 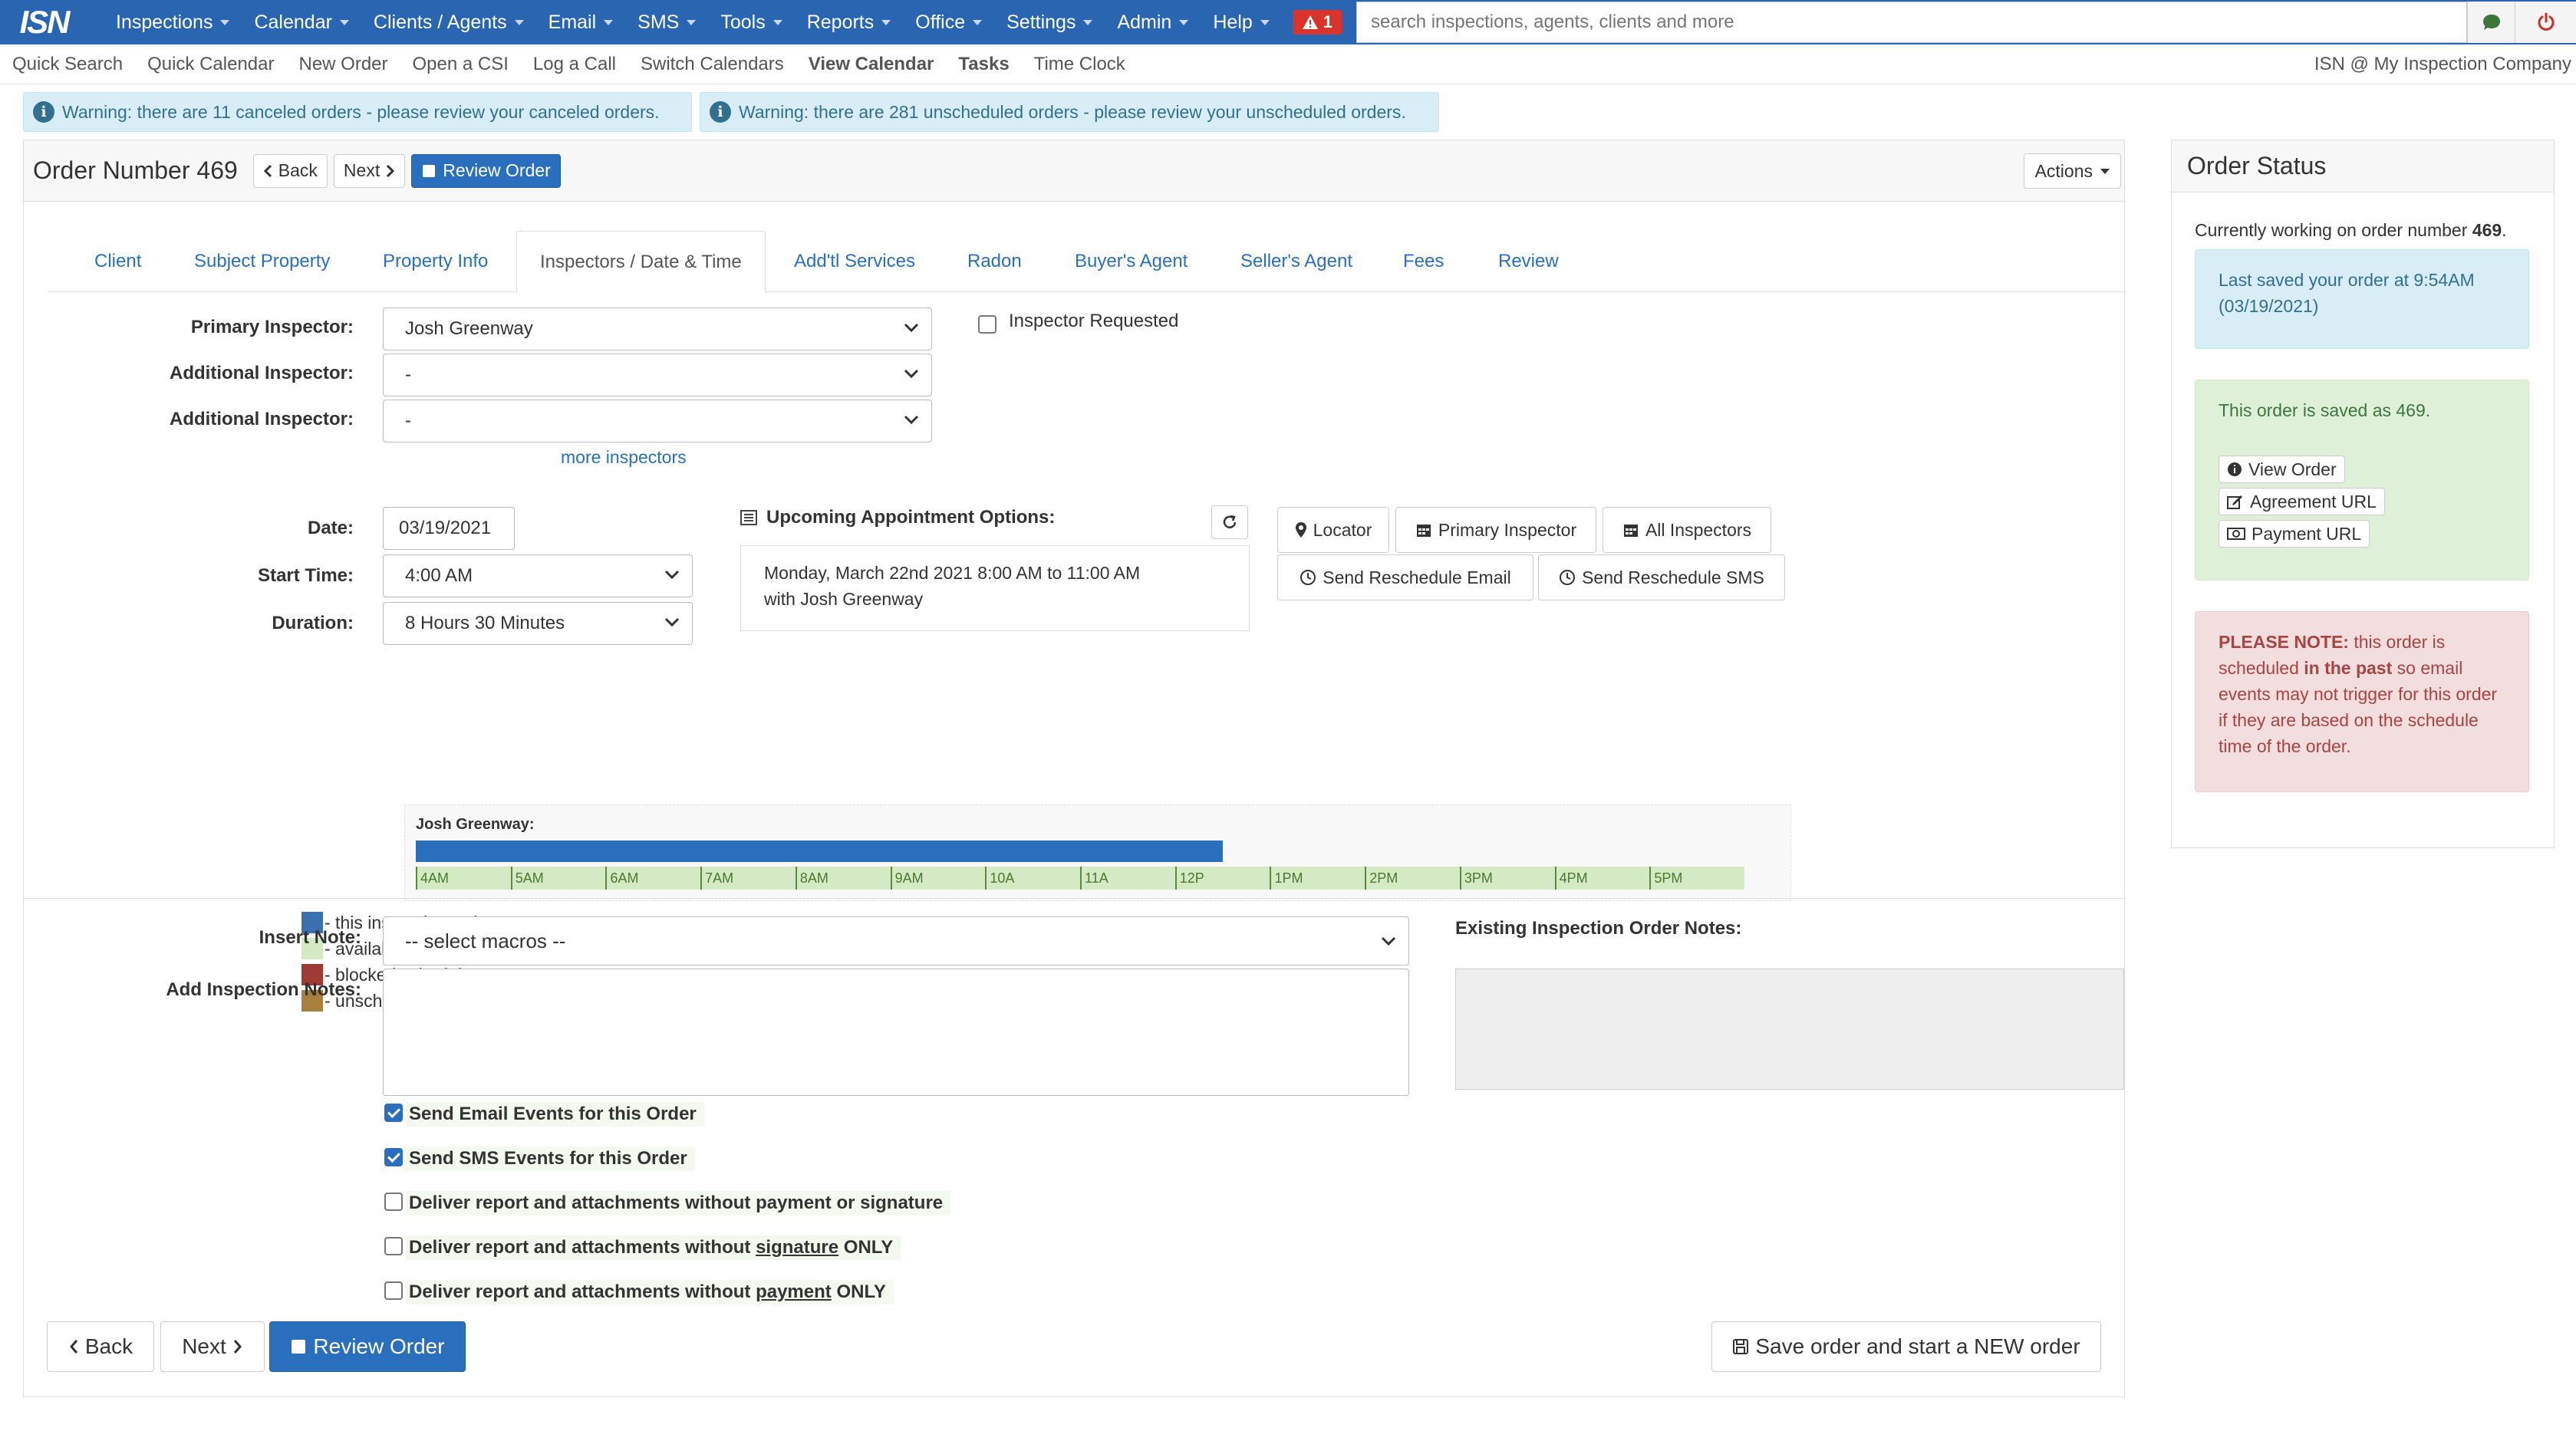 I want to click on refresh-icon, so click(x=1229, y=523).